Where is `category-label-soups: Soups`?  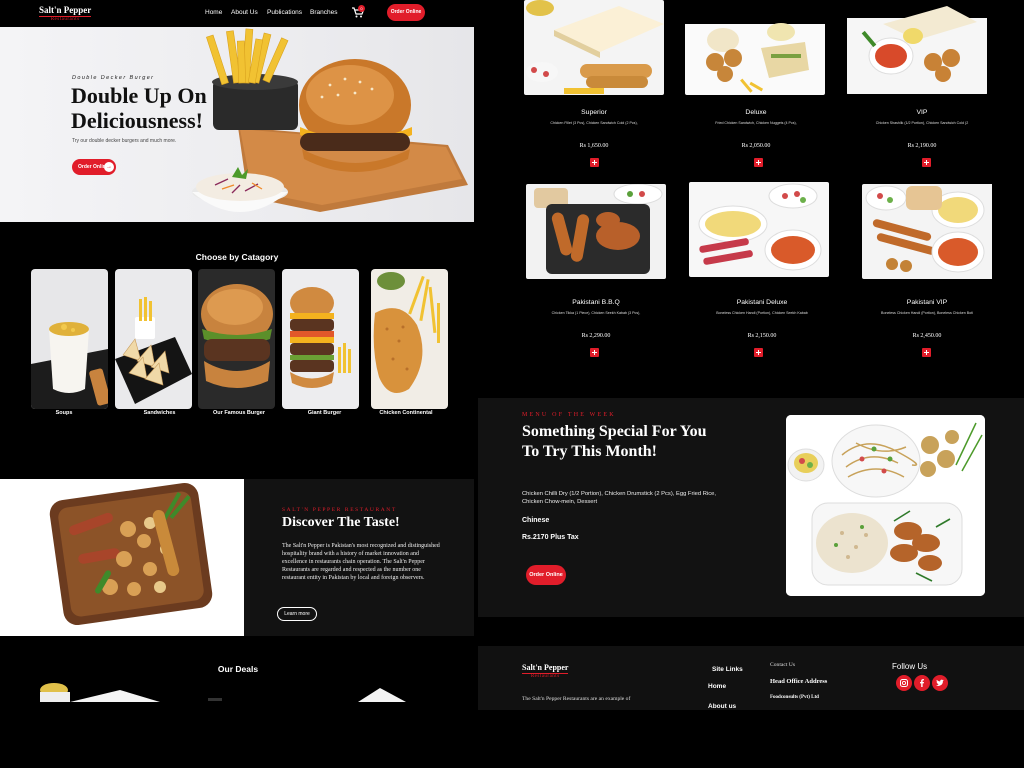 category-label-soups: Soups is located at coordinates (64, 413).